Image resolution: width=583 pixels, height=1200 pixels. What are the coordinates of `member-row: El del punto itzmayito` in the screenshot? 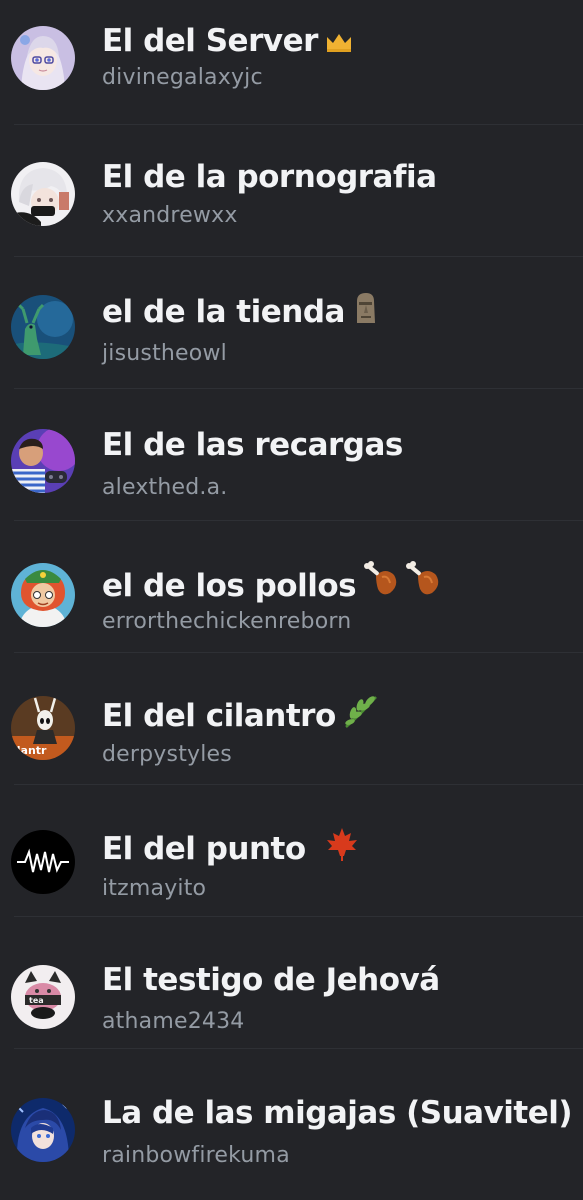 It's located at (291, 851).